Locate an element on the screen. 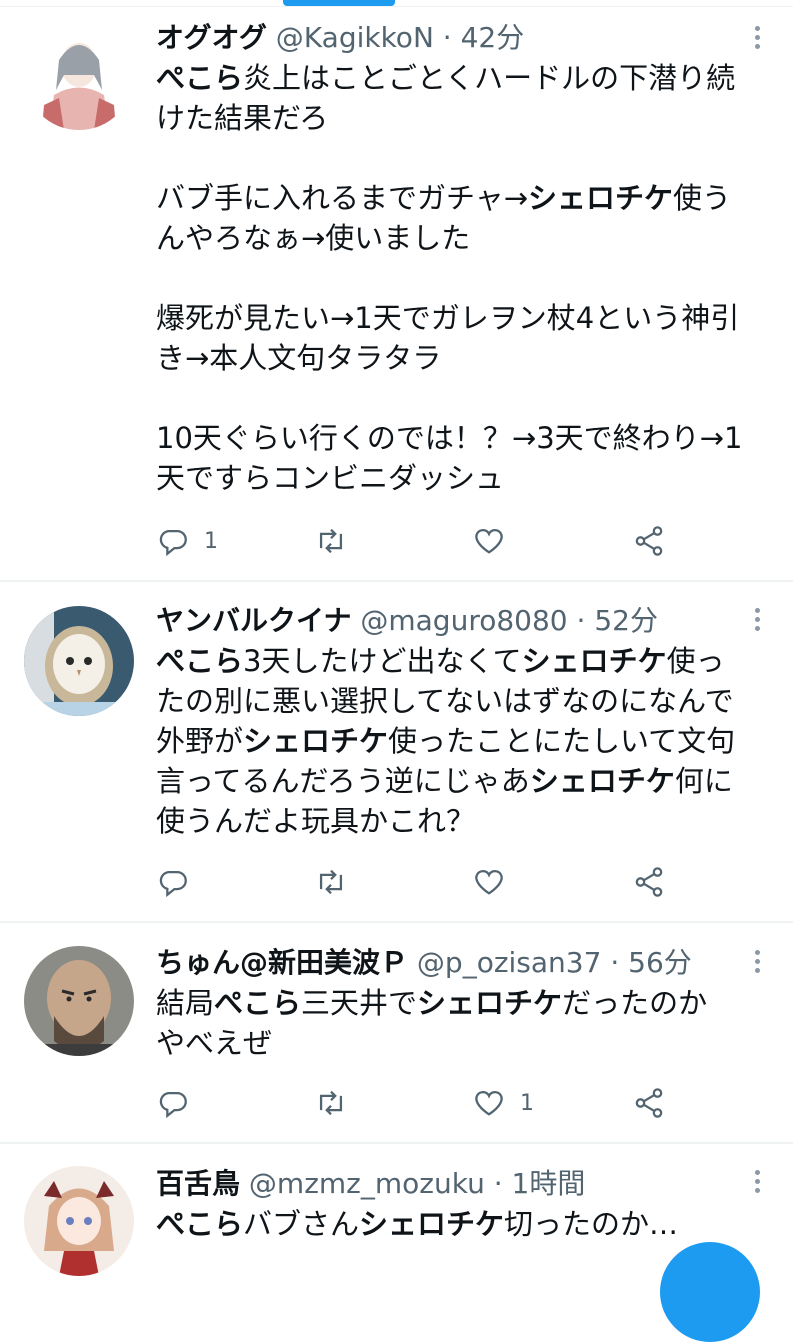  timestamp: · 42分 is located at coordinates (483, 37).